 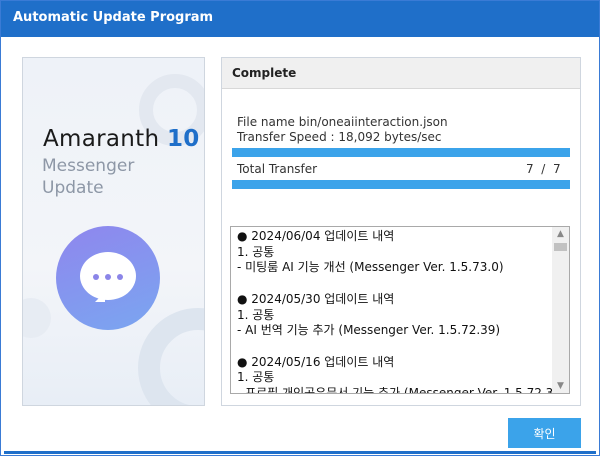 I want to click on product-version: 10, so click(x=183, y=139).